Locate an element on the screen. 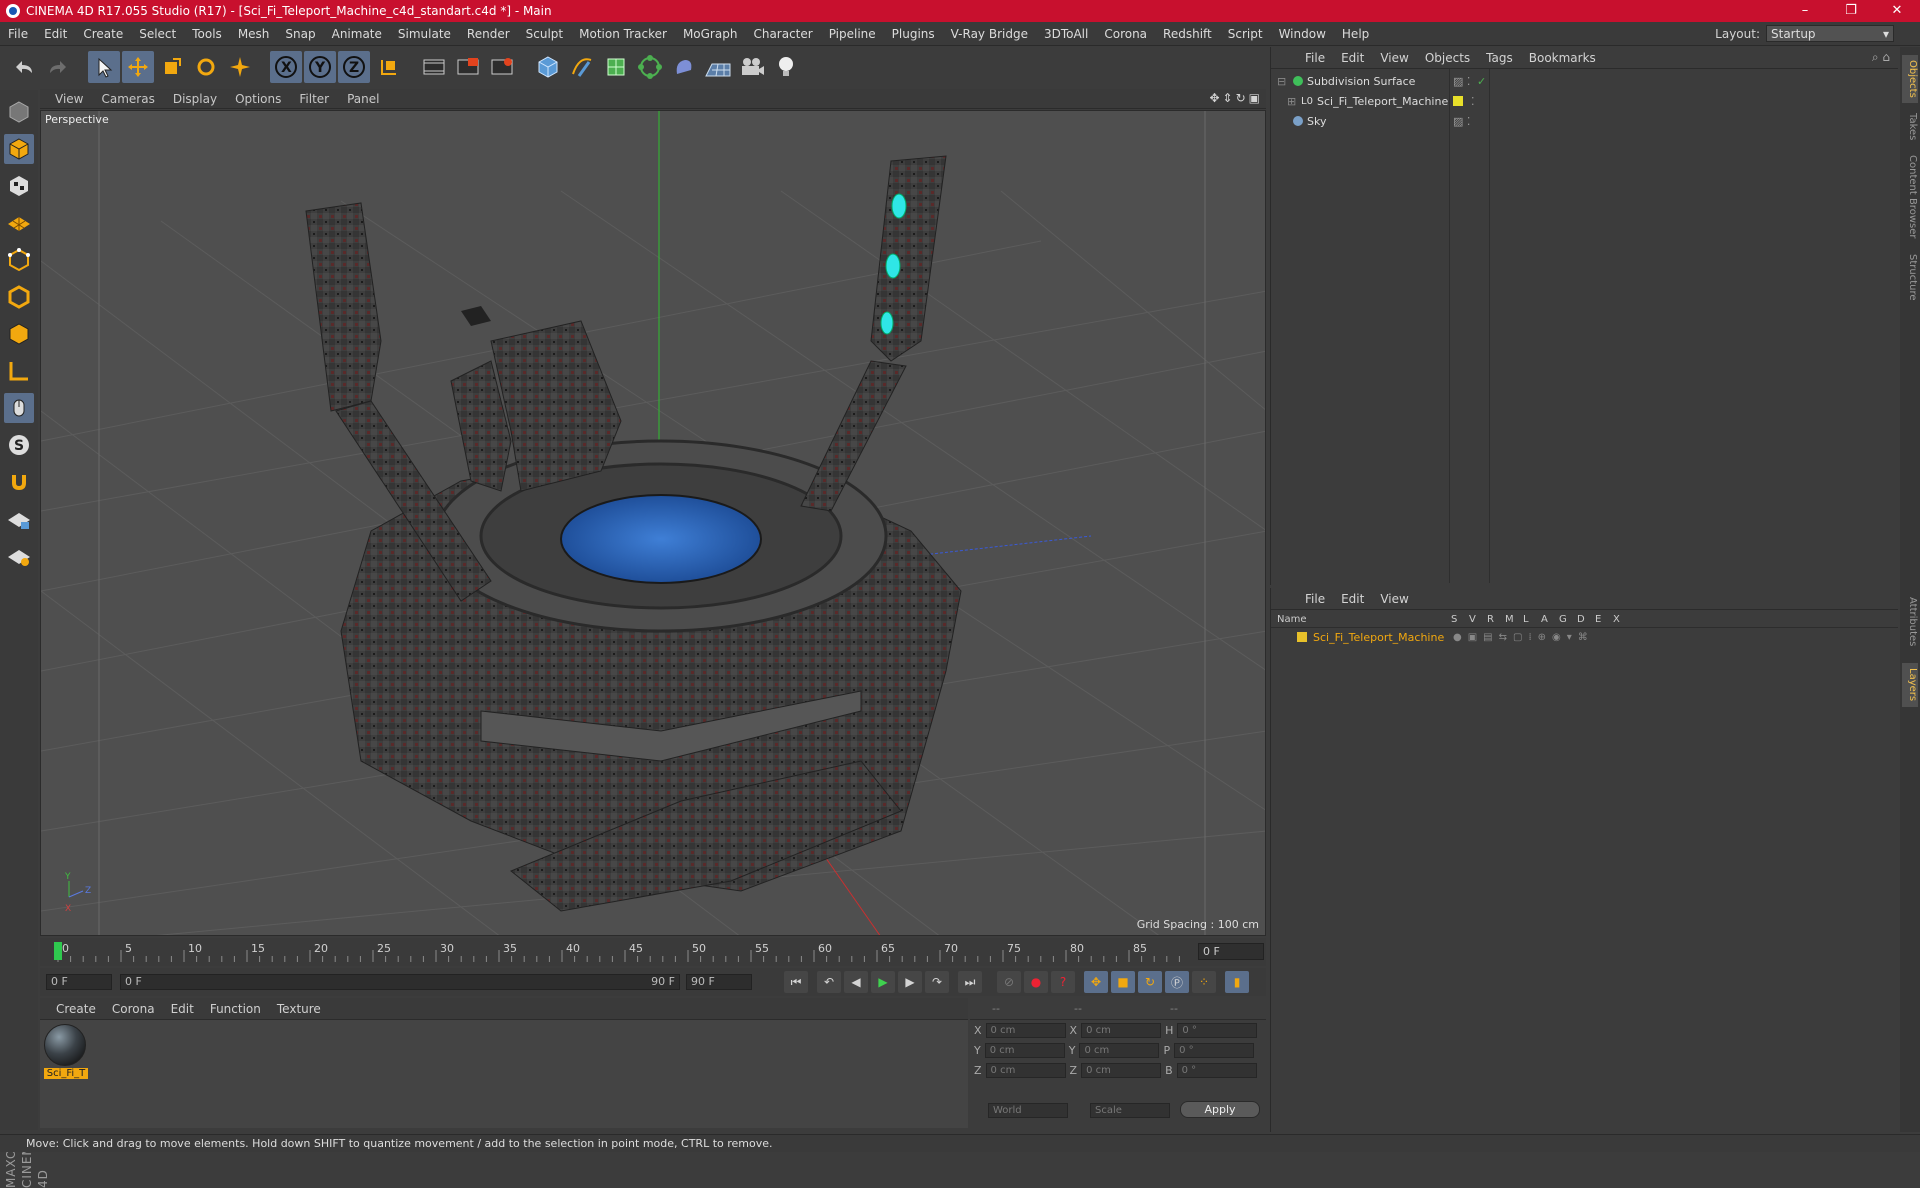  search-icon: ⌕ ⌂ is located at coordinates (1881, 57).